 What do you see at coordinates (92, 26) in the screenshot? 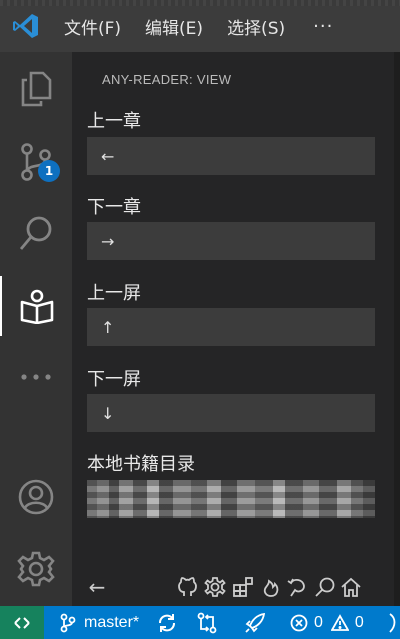
I see `menu-file: 文件(F)` at bounding box center [92, 26].